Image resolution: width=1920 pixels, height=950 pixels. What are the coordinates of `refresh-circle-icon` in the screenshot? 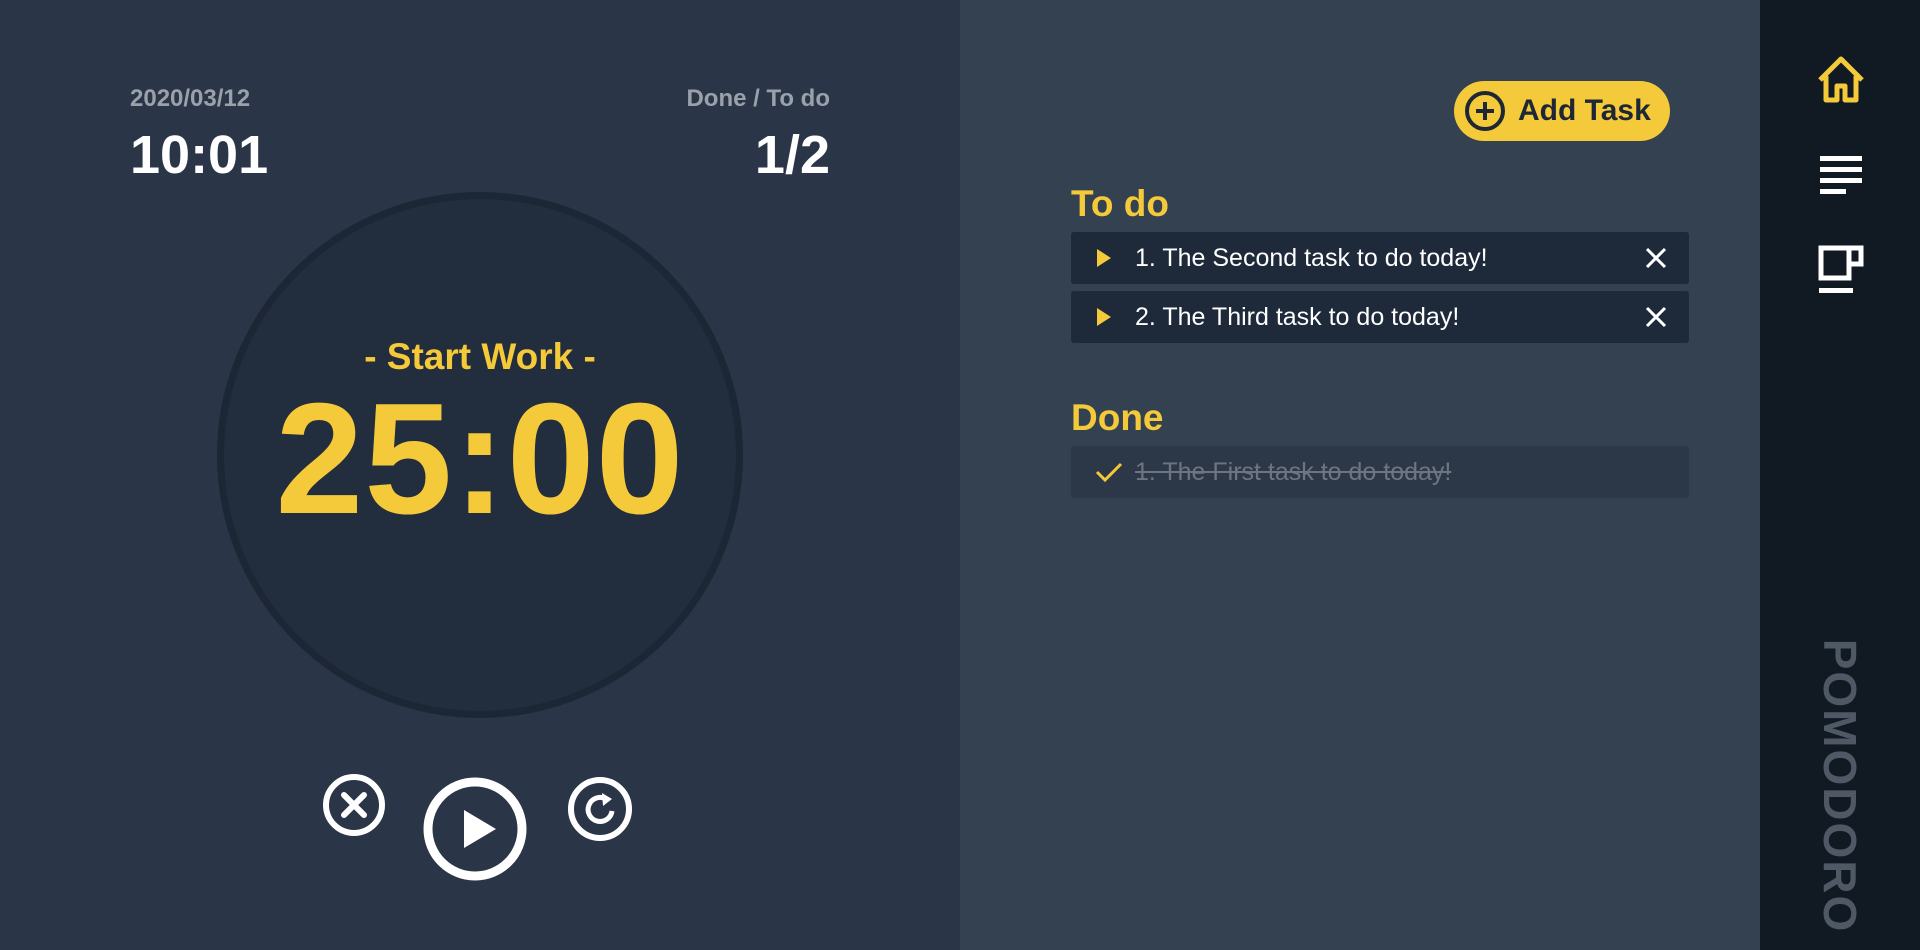 It's located at (600, 809).